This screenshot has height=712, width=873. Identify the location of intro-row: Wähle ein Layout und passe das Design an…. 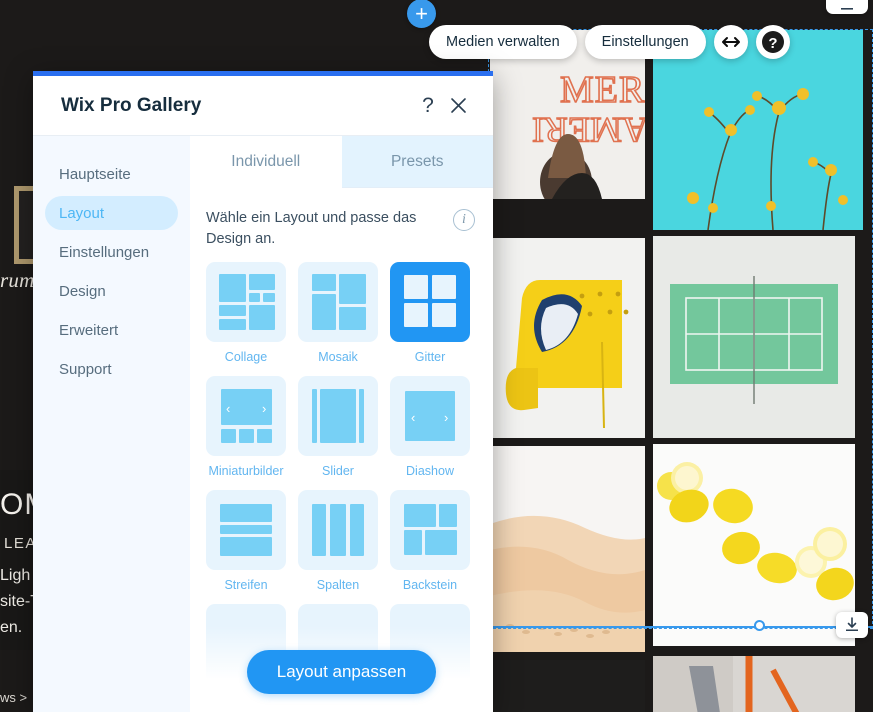
(341, 222).